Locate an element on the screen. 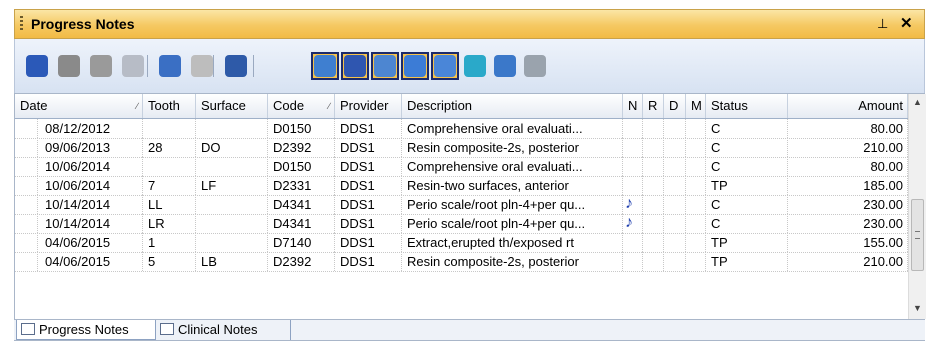  cell-description: Resin composite-2s, posterior is located at coordinates (512, 147).